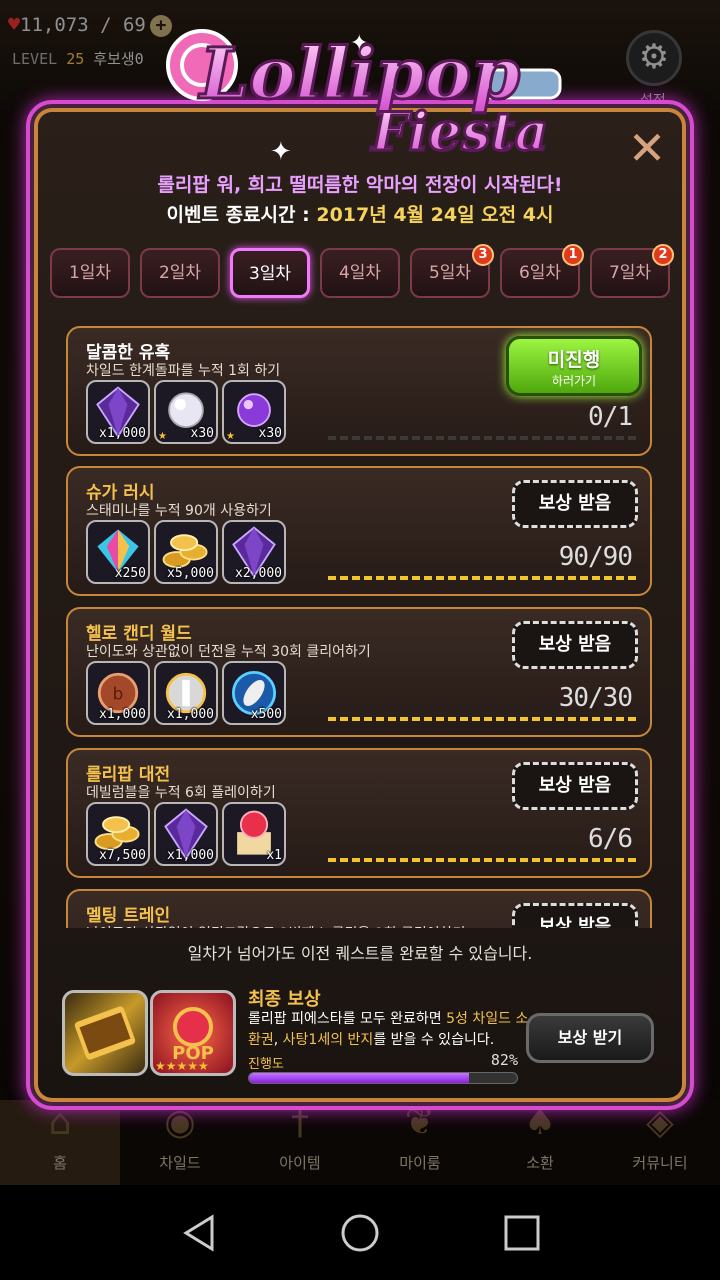 The image size is (720, 1280). What do you see at coordinates (452, 271) in the screenshot?
I see `tab-day-5: 5일차 3` at bounding box center [452, 271].